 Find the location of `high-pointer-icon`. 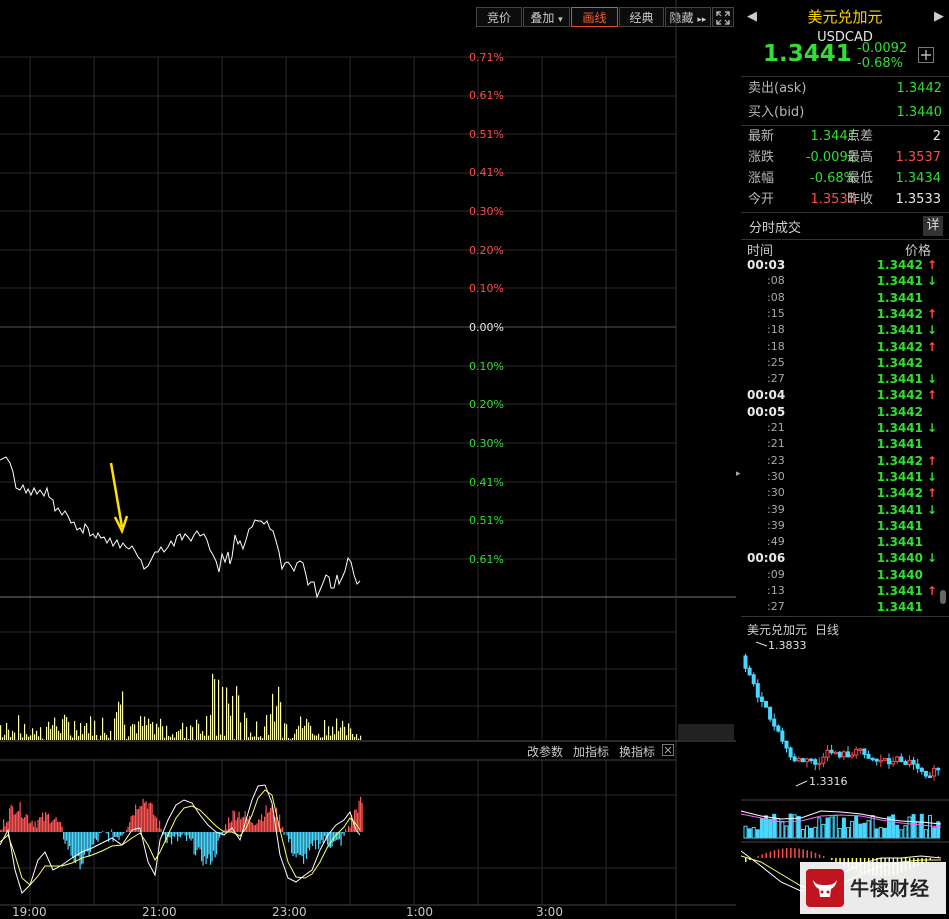

high-pointer-icon is located at coordinates (761, 644).